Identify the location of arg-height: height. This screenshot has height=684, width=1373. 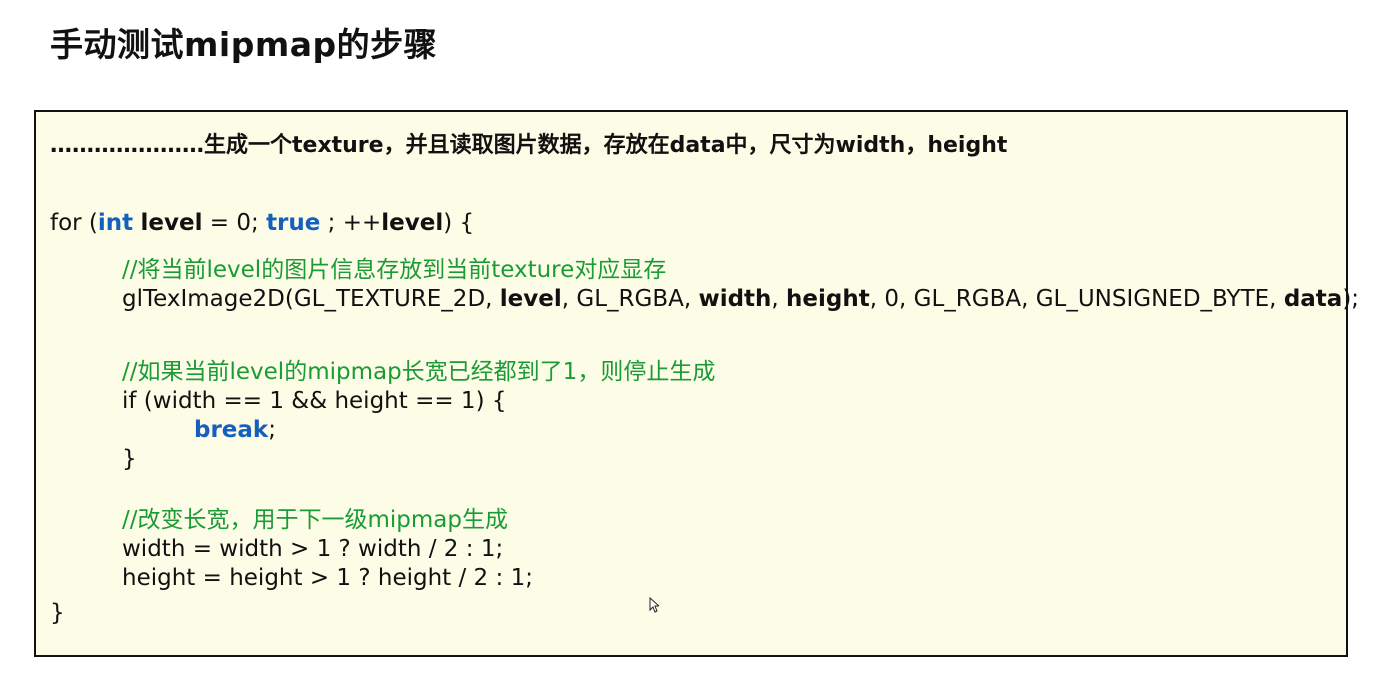
(828, 299).